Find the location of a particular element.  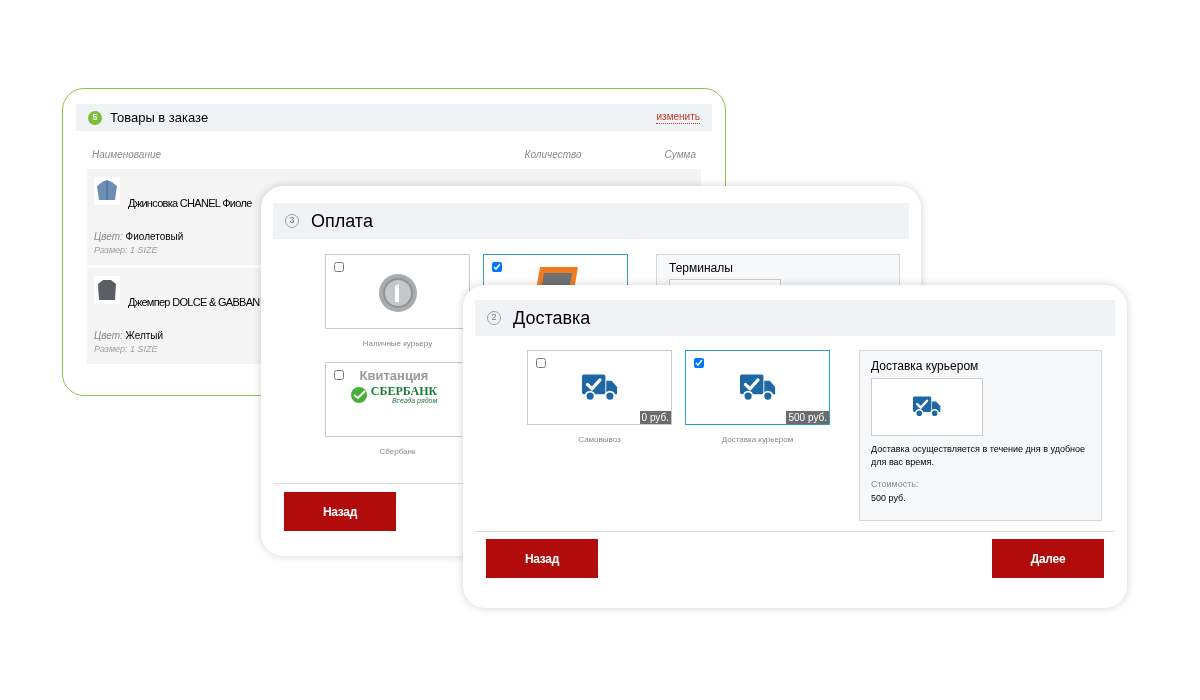

product-name: Джинсовка CHANEL Фиоле is located at coordinates (190, 203).